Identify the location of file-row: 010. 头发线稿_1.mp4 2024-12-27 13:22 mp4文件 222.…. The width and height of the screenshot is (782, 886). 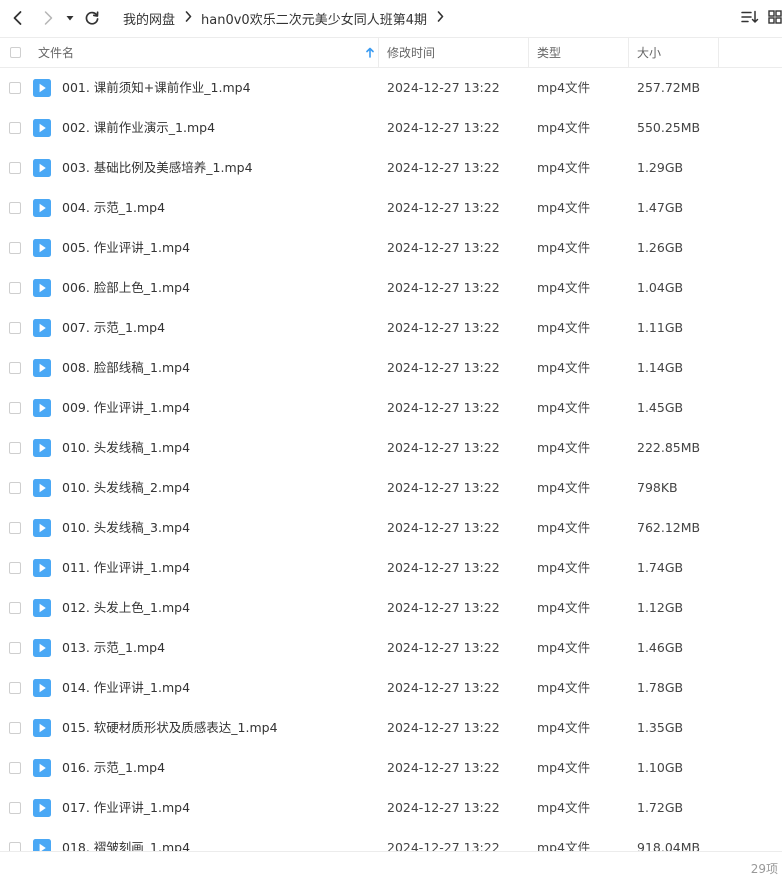
(391, 448).